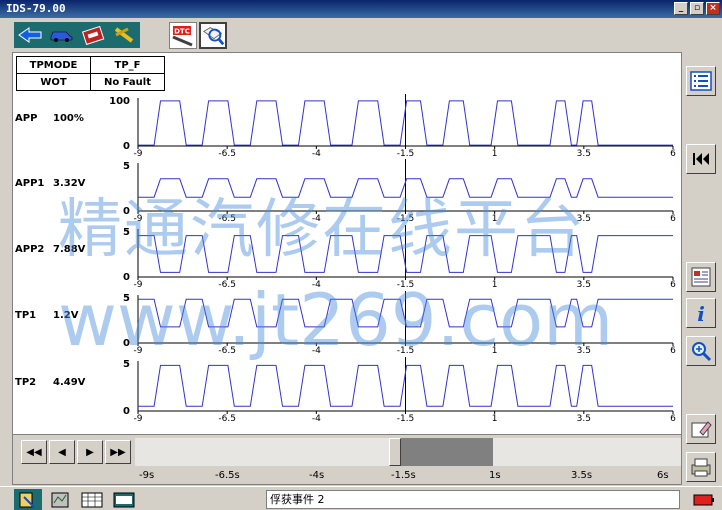  Describe the element at coordinates (62, 35) in the screenshot. I see `vehicle-icon` at that location.